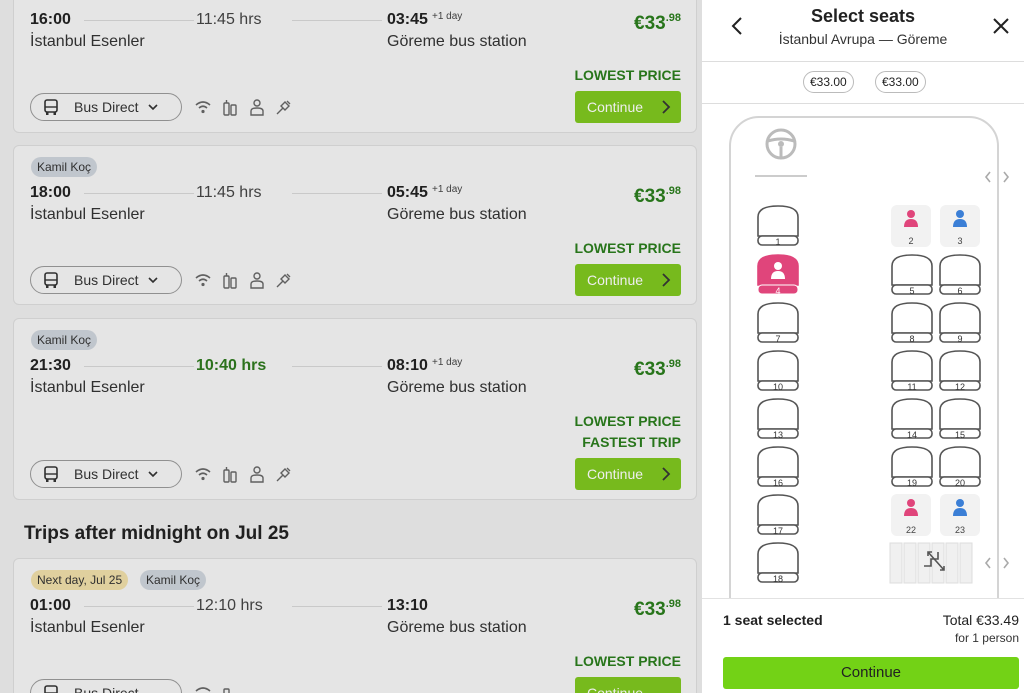 The height and width of the screenshot is (693, 1024). What do you see at coordinates (778, 466) in the screenshot?
I see `seat-16: 16` at bounding box center [778, 466].